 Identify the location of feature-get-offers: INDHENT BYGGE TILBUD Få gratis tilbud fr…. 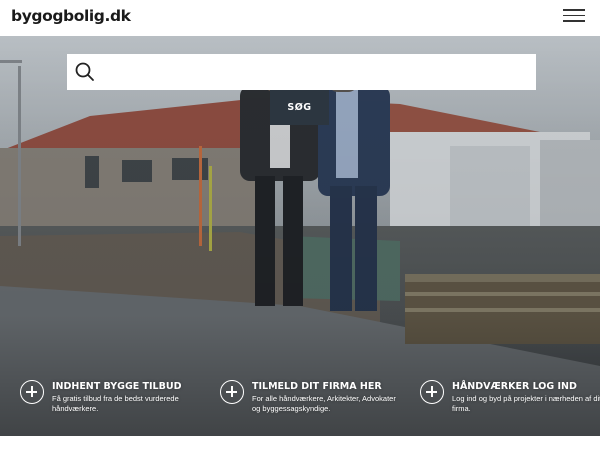
(110, 400).